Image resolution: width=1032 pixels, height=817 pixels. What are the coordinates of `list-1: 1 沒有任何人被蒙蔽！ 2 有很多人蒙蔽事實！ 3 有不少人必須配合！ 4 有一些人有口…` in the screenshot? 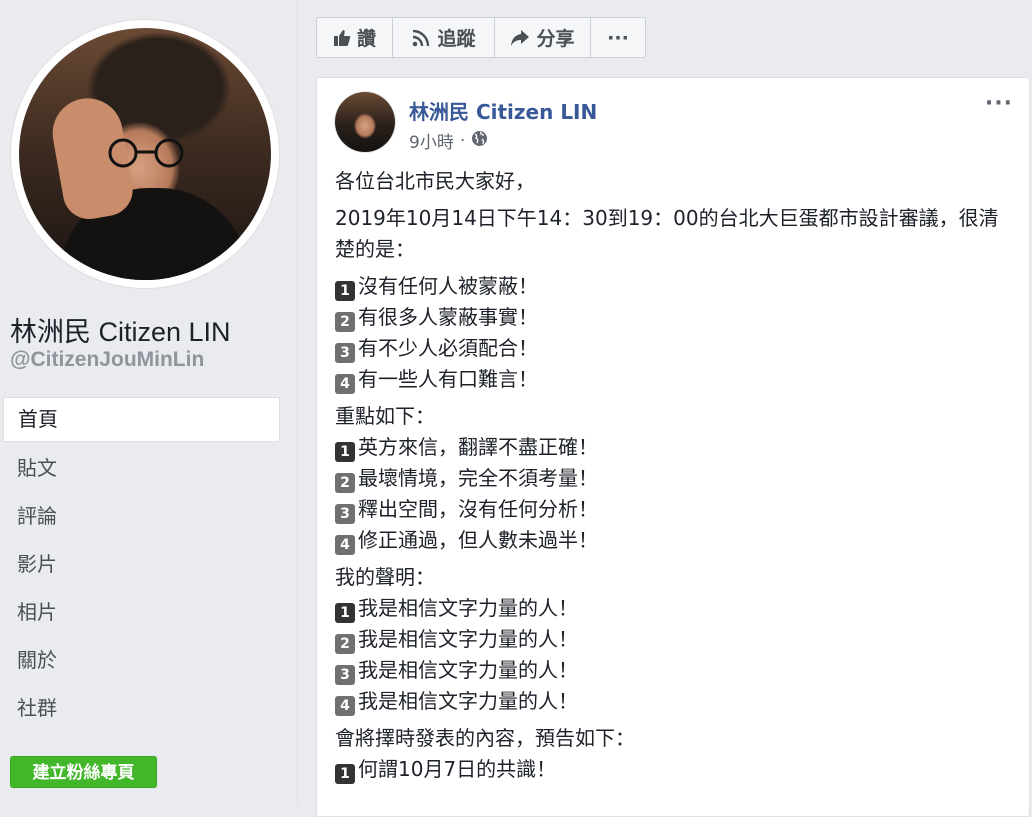 It's located at (670, 333).